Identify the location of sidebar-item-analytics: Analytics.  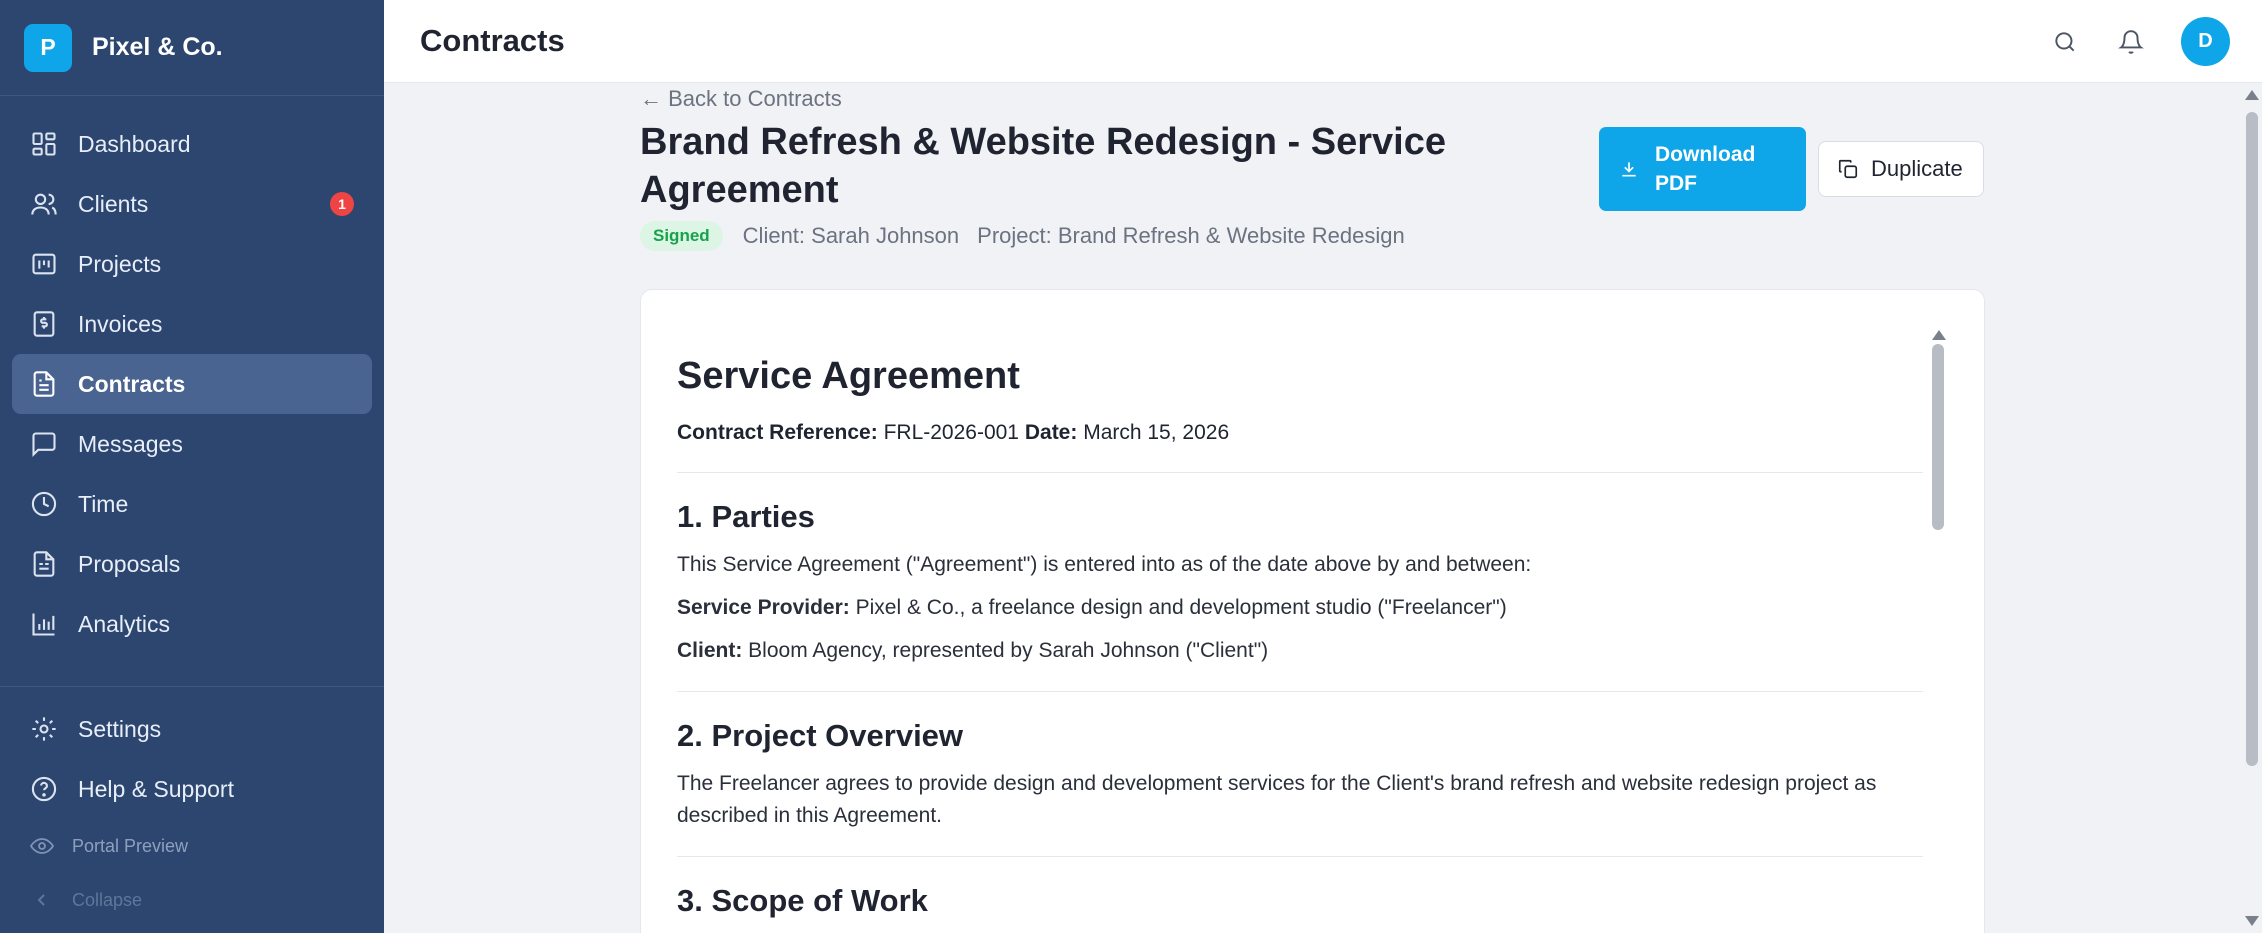
(192, 624).